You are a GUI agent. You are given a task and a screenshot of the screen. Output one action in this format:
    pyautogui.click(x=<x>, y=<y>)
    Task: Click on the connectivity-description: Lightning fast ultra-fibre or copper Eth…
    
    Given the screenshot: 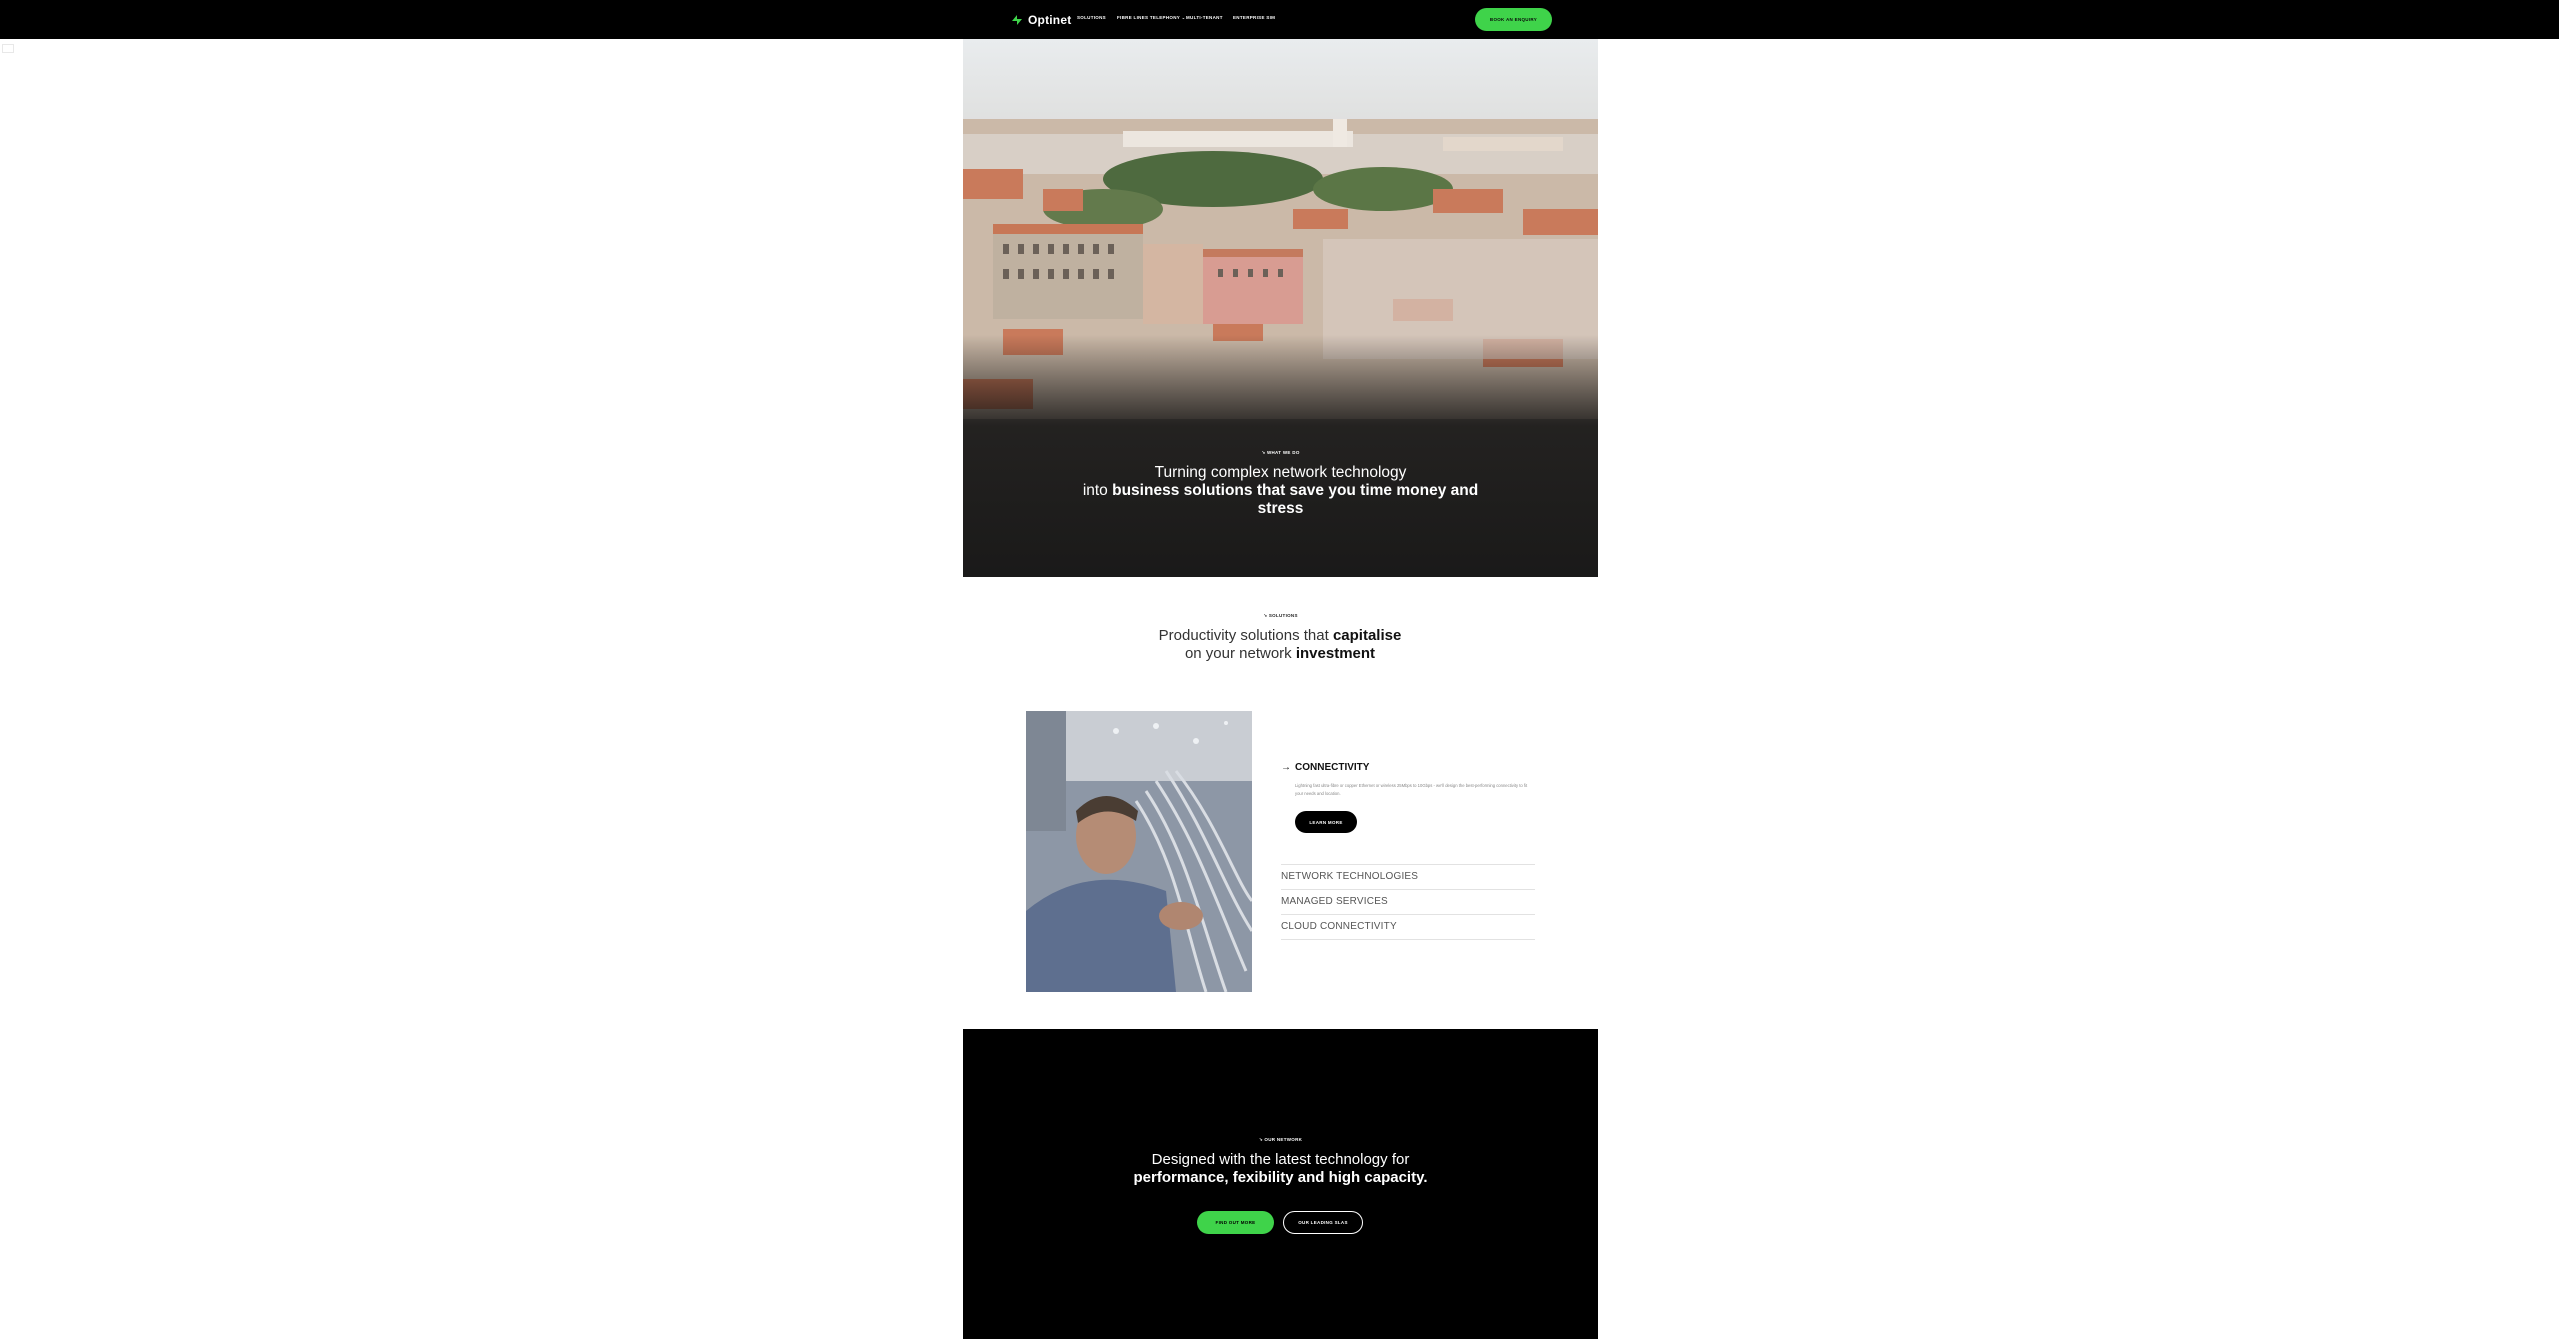 What is the action you would take?
    pyautogui.click(x=1411, y=789)
    